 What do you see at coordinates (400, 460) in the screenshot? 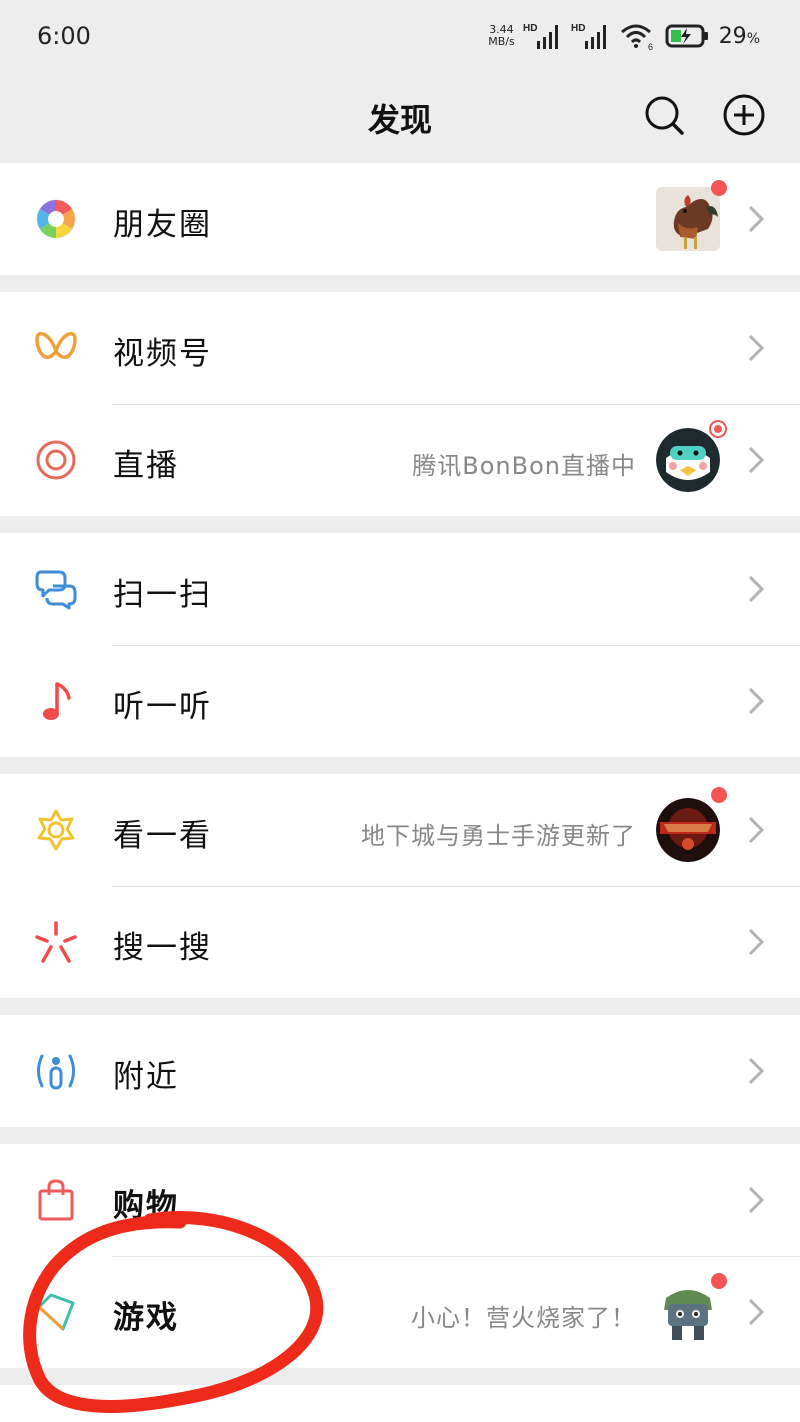
I see `menu-item-live: 直播 腾讯BonBon直播中` at bounding box center [400, 460].